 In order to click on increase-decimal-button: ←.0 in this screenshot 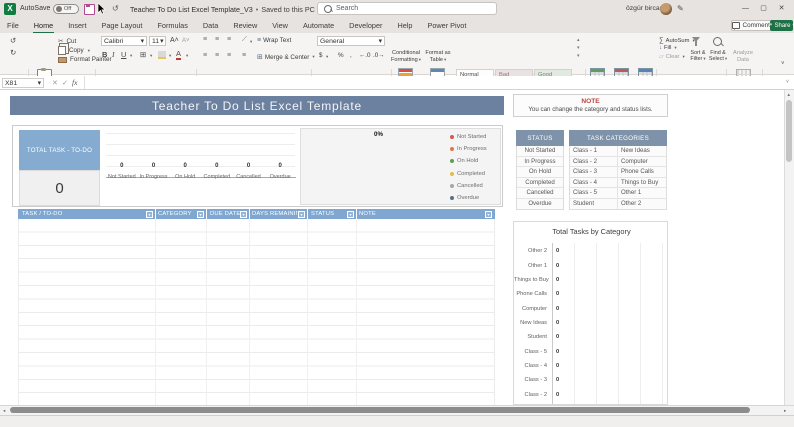, I will do `click(365, 55)`.